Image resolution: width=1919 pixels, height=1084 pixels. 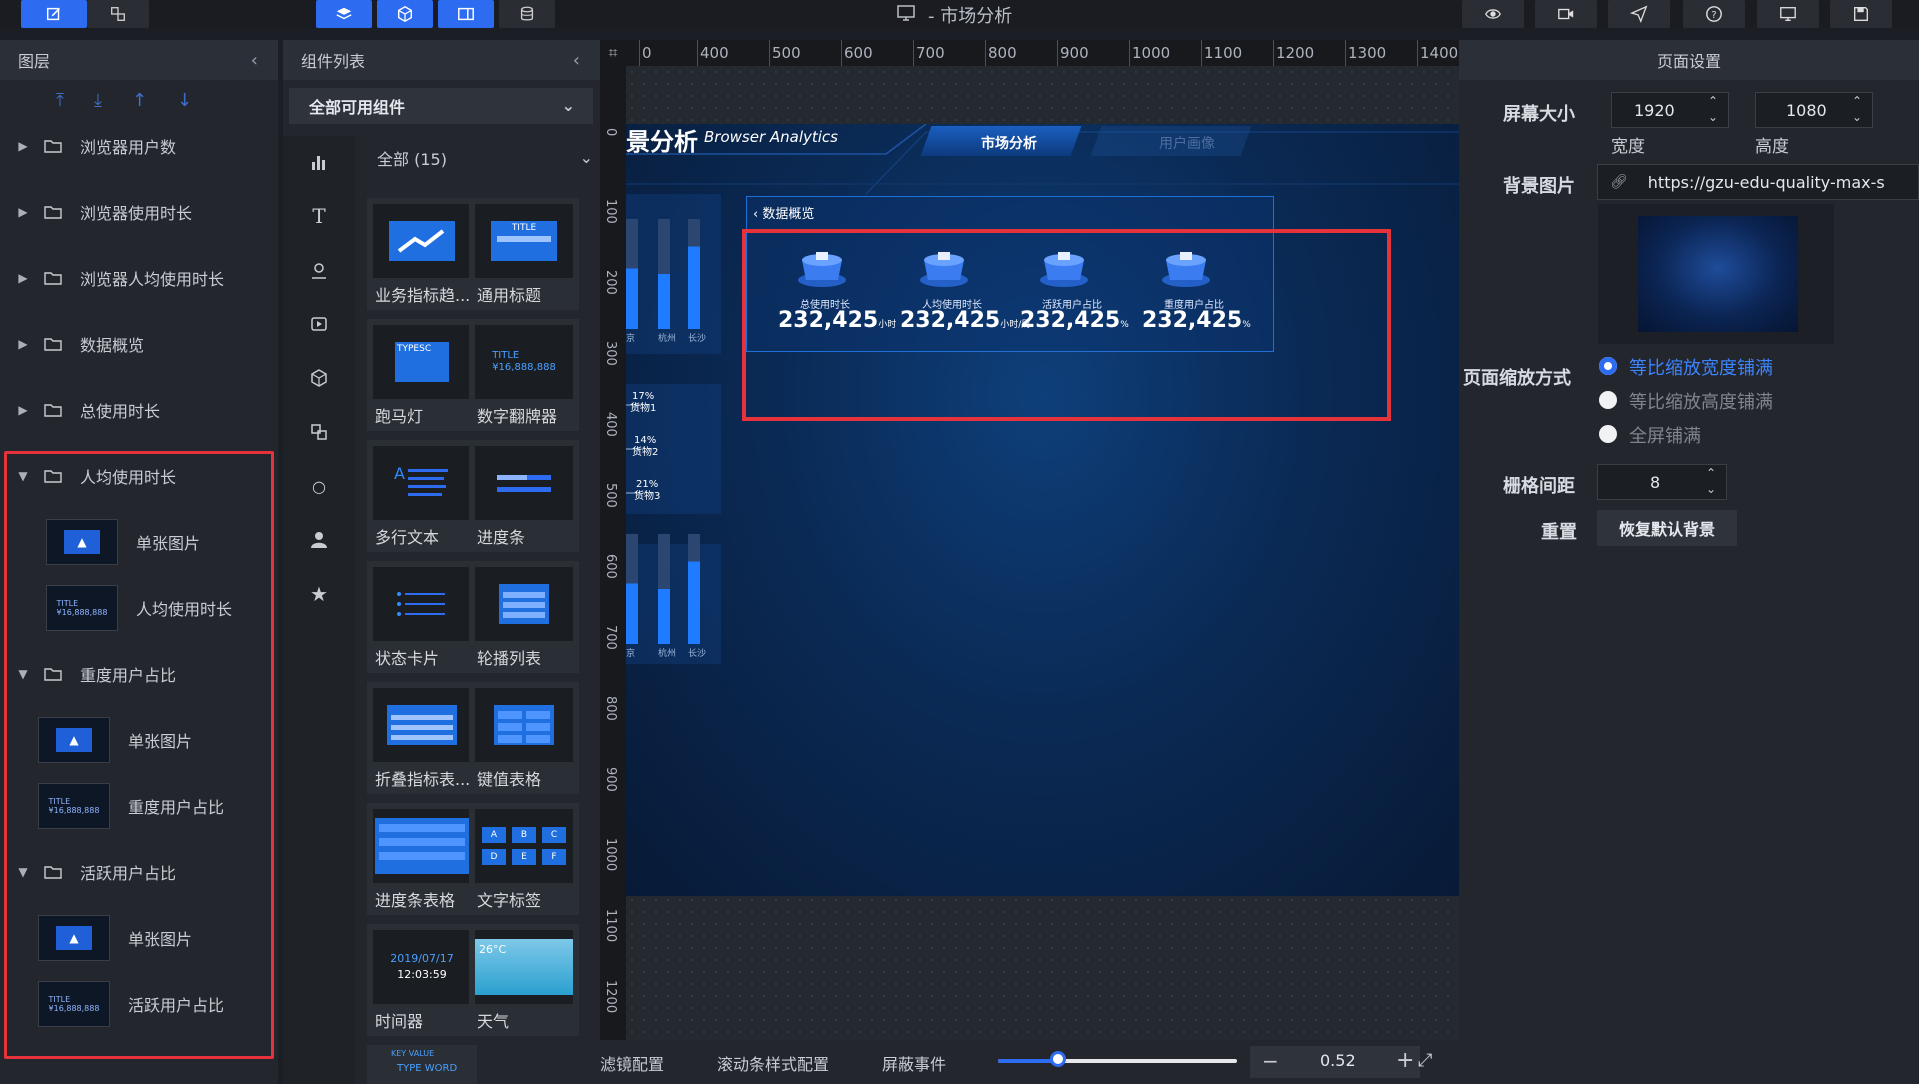 I want to click on partial-bar-charts: 京杭州 长沙京 杭州 长沙17%货物114%货物221%货物3, so click(x=666, y=439).